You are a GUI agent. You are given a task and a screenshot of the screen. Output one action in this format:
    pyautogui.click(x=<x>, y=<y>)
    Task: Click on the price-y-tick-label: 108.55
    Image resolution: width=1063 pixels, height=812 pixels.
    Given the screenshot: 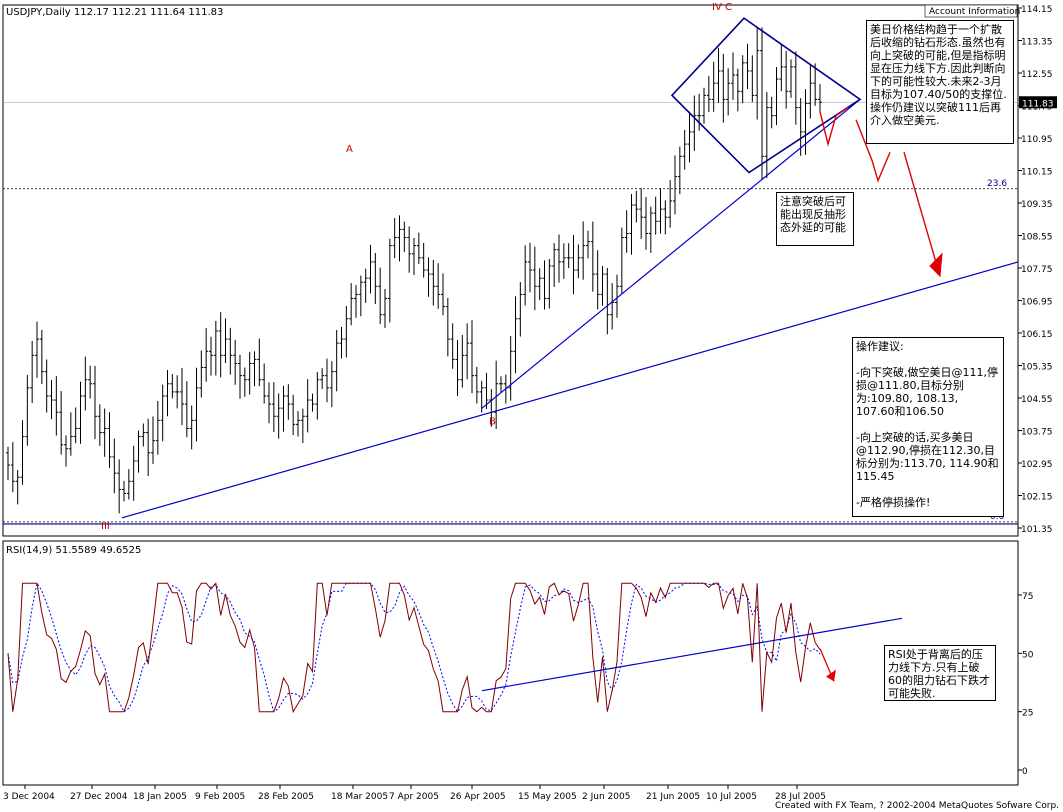 What is the action you would take?
    pyautogui.click(x=1037, y=238)
    